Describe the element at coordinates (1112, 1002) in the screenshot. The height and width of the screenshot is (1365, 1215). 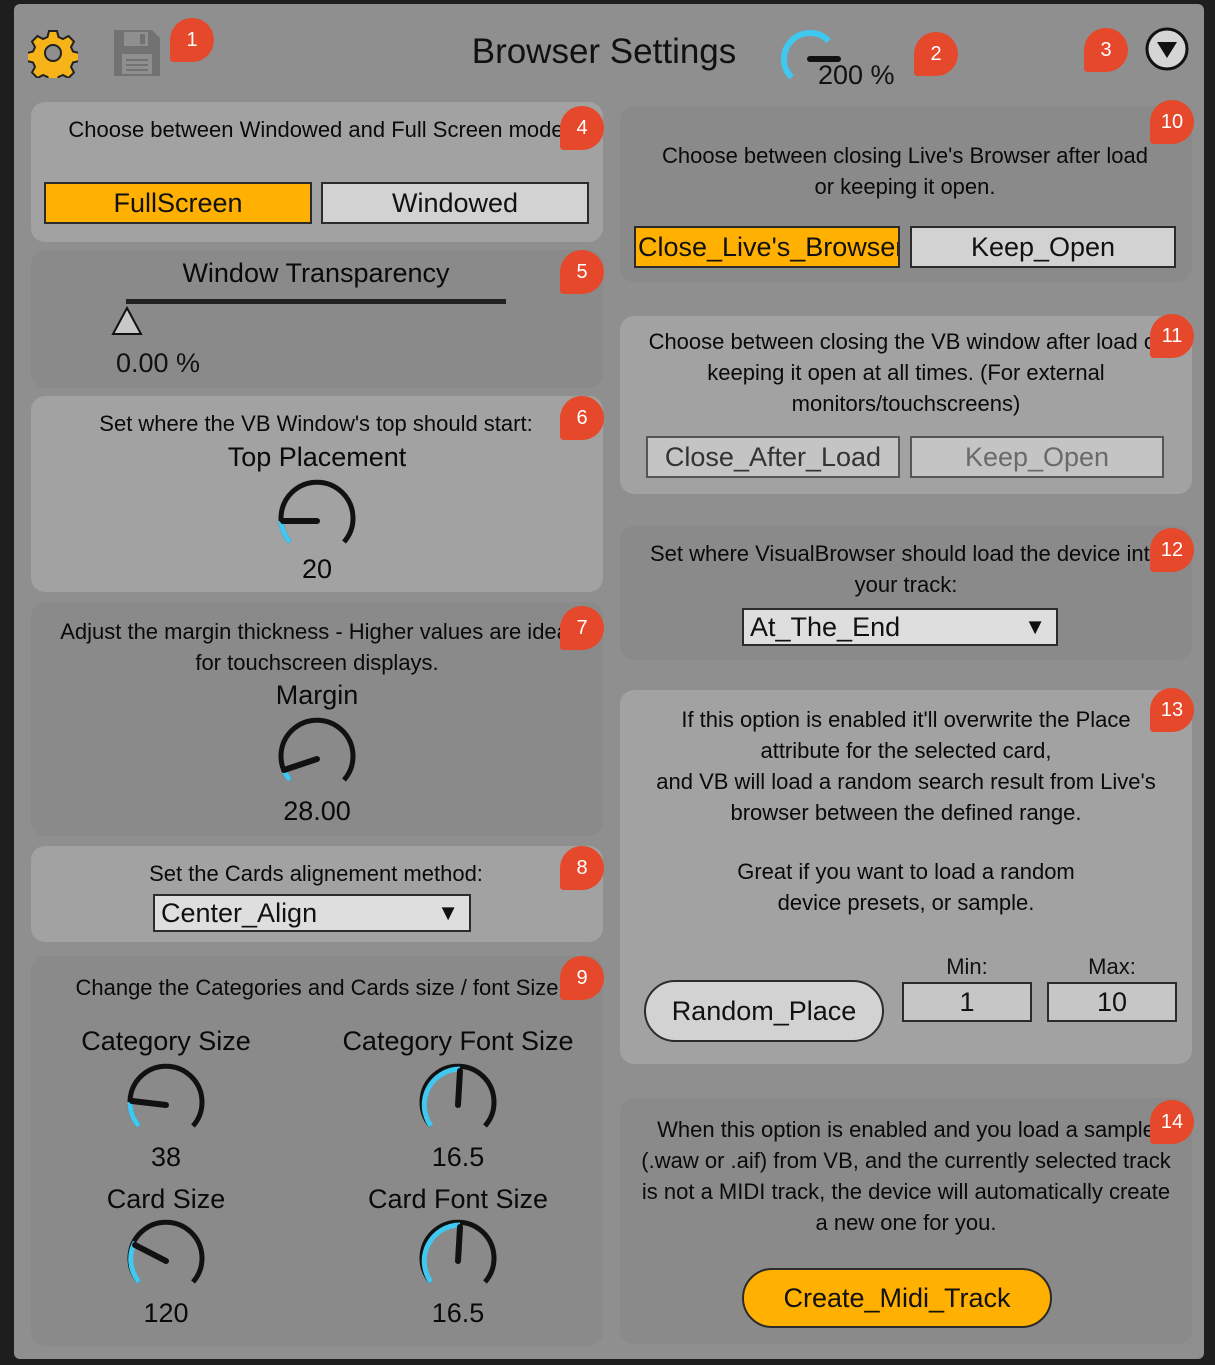
I see `max-input: 10` at that location.